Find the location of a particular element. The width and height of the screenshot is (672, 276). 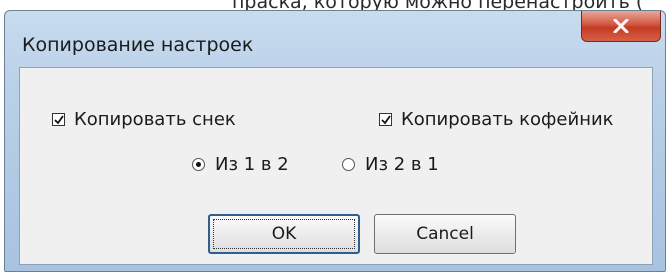

direction-1-to-2-label: Из 1 в 2 is located at coordinates (252, 164).